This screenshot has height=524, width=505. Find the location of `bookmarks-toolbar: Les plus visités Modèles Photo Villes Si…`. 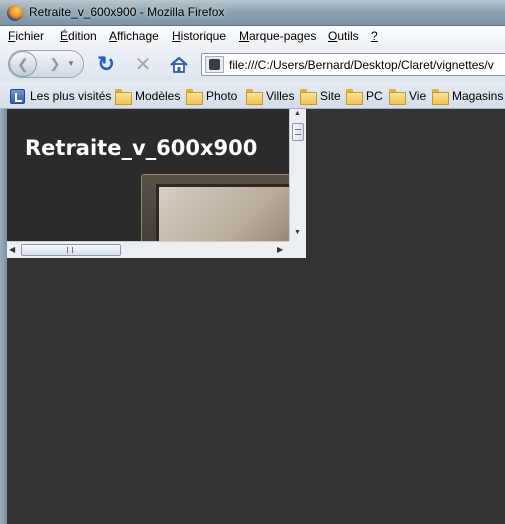

bookmarks-toolbar: Les plus visités Modèles Photo Villes Si… is located at coordinates (252, 95).